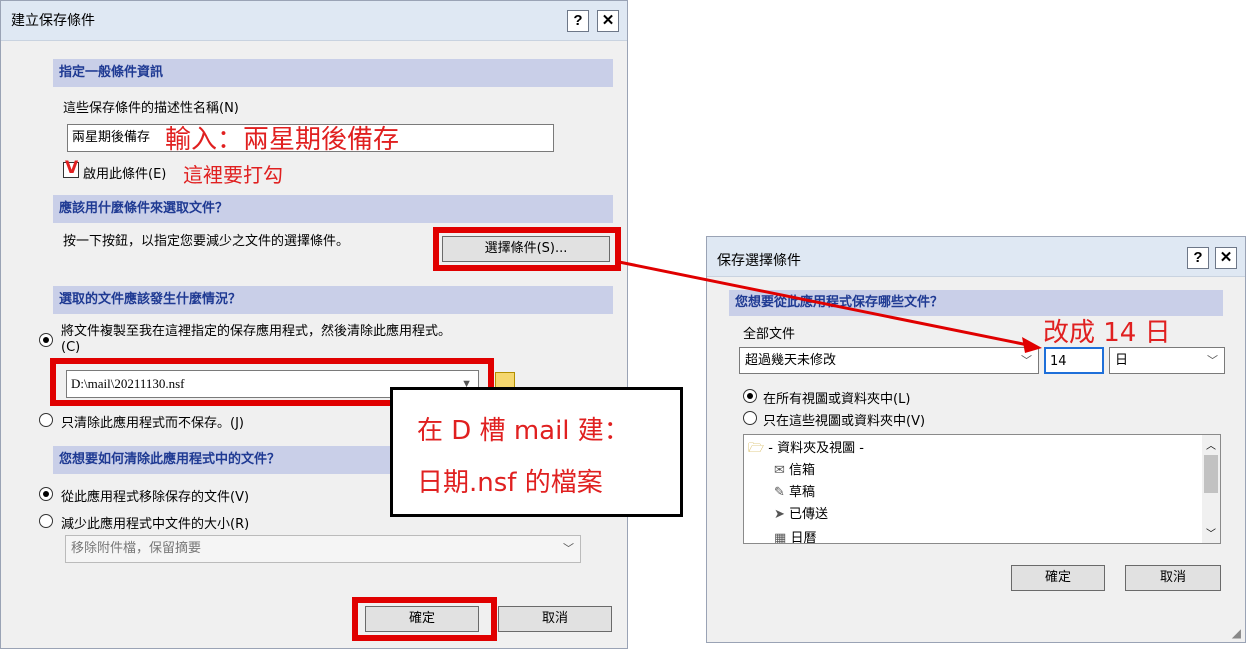 This screenshot has width=1259, height=649. What do you see at coordinates (46, 494) in the screenshot?
I see `radio-remove-docs` at bounding box center [46, 494].